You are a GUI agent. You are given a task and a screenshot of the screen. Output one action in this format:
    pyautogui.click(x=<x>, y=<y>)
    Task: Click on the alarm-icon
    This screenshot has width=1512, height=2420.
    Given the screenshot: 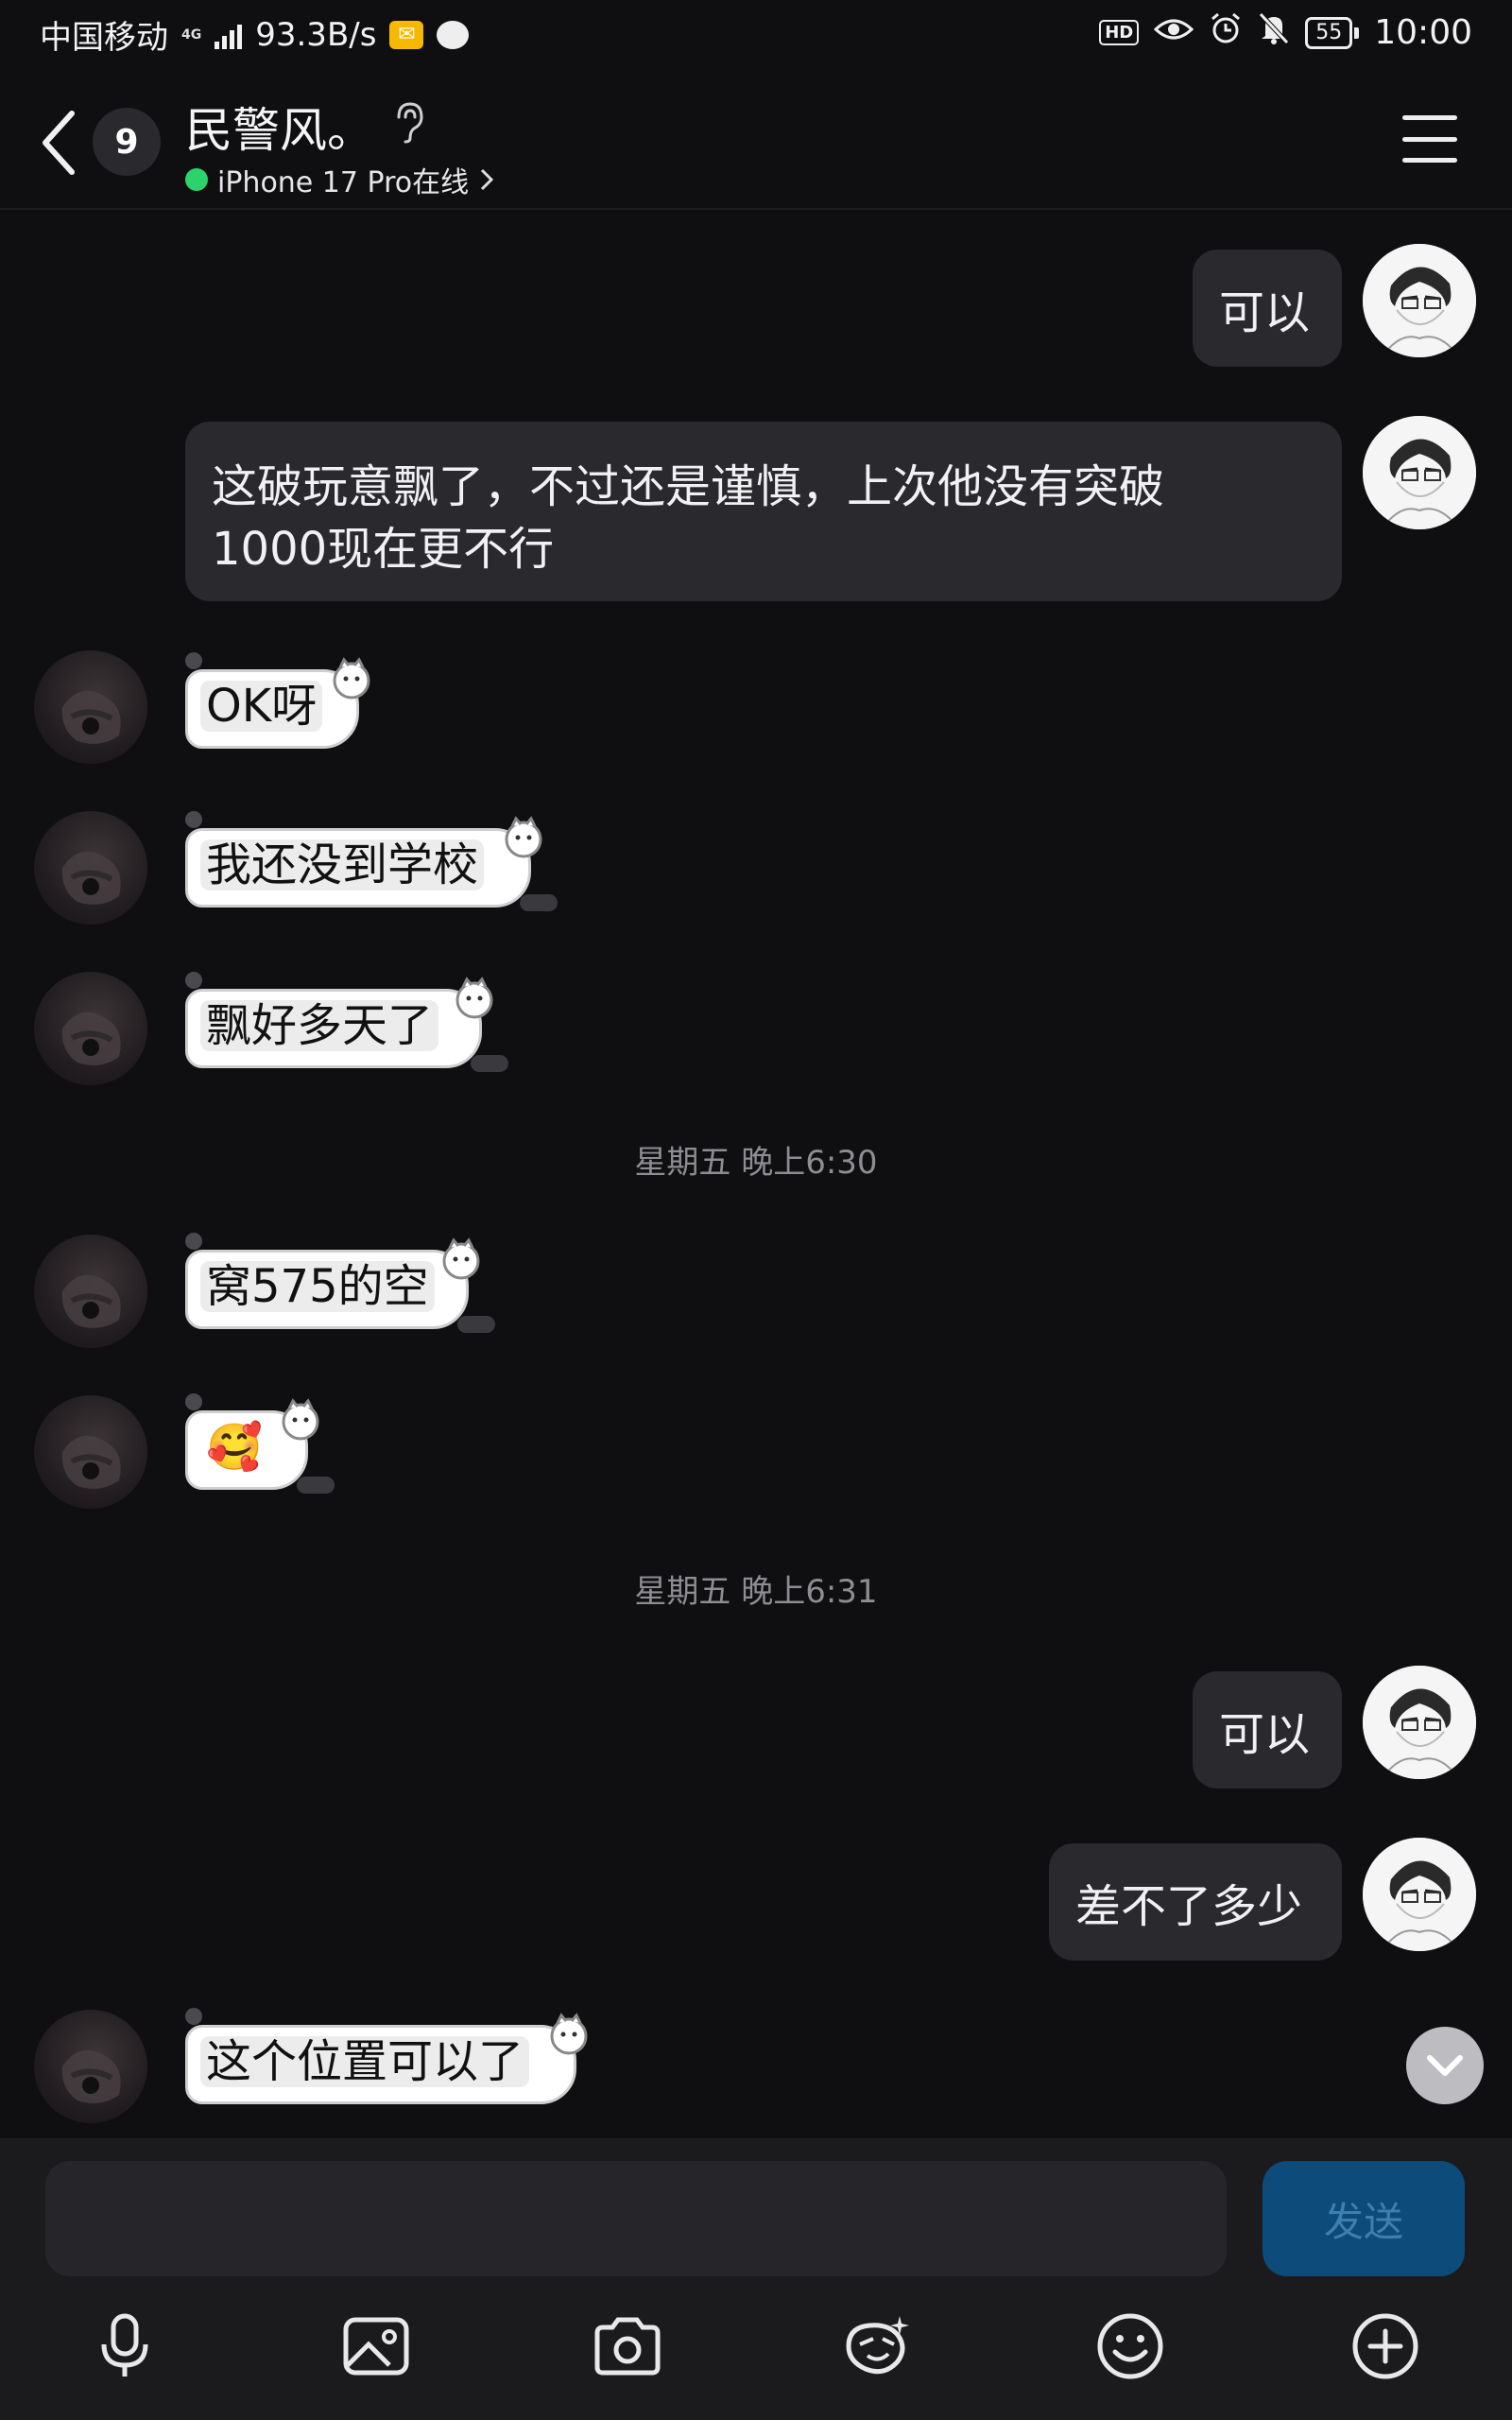 What is the action you would take?
    pyautogui.click(x=1226, y=32)
    